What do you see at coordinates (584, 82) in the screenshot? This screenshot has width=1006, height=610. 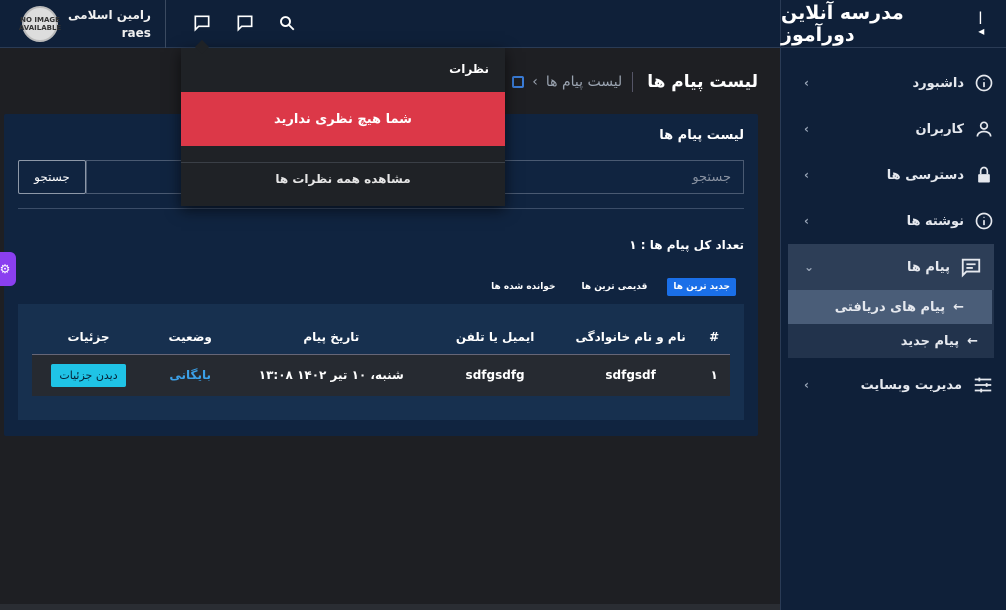 I see `breadcrumb-item: لیست پیام ها` at bounding box center [584, 82].